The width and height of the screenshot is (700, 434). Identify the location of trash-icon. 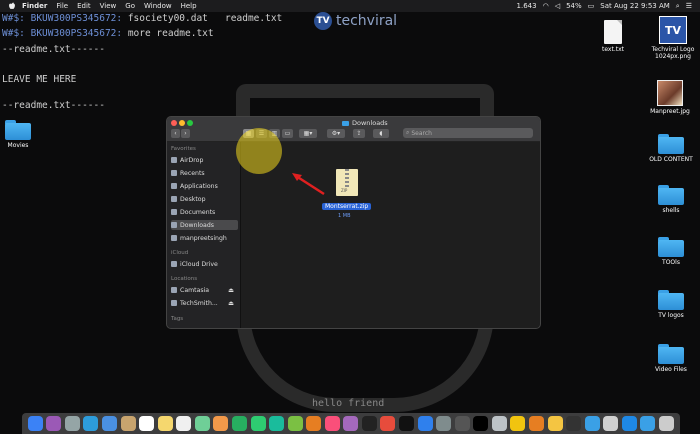
(666, 423).